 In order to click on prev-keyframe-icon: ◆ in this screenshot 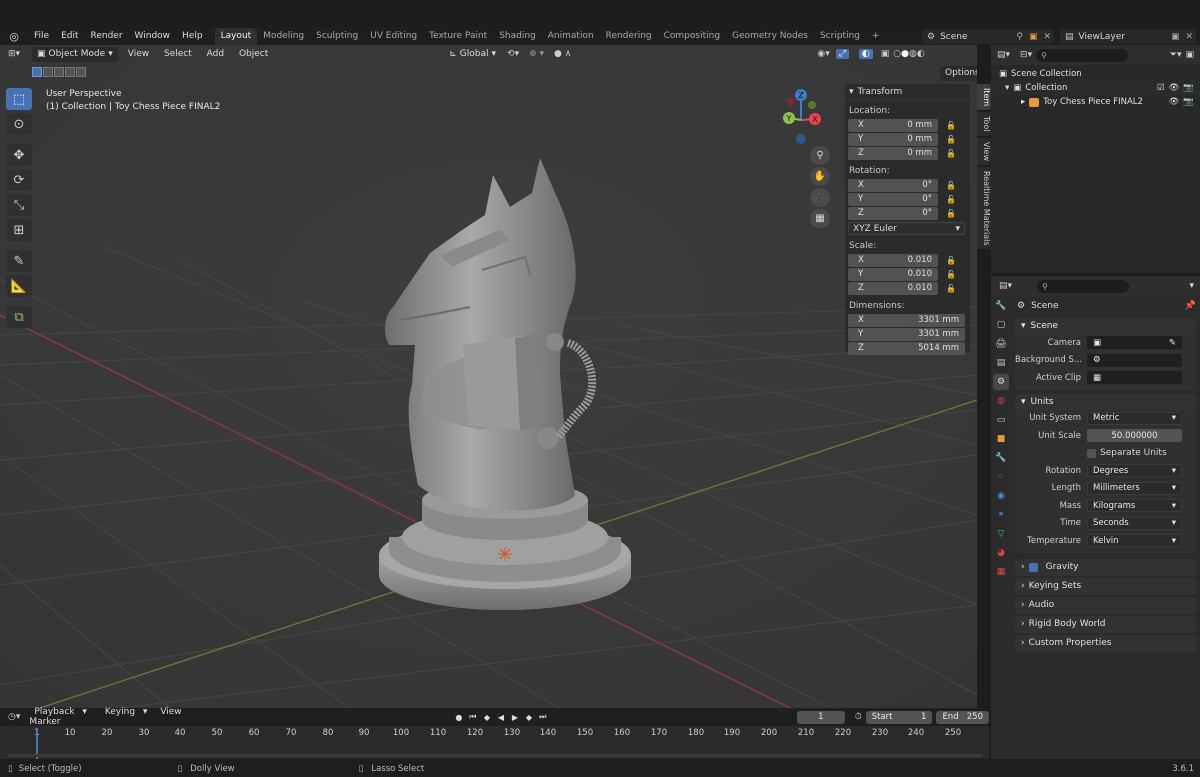, I will do `click(487, 717)`.